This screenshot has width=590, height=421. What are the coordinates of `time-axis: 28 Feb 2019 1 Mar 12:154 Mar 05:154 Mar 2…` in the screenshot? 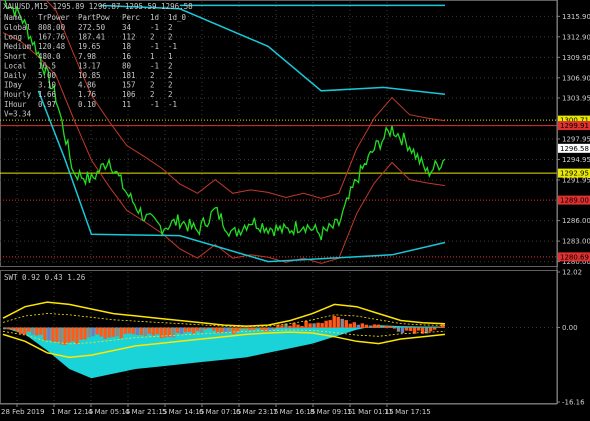 It's located at (278, 409).